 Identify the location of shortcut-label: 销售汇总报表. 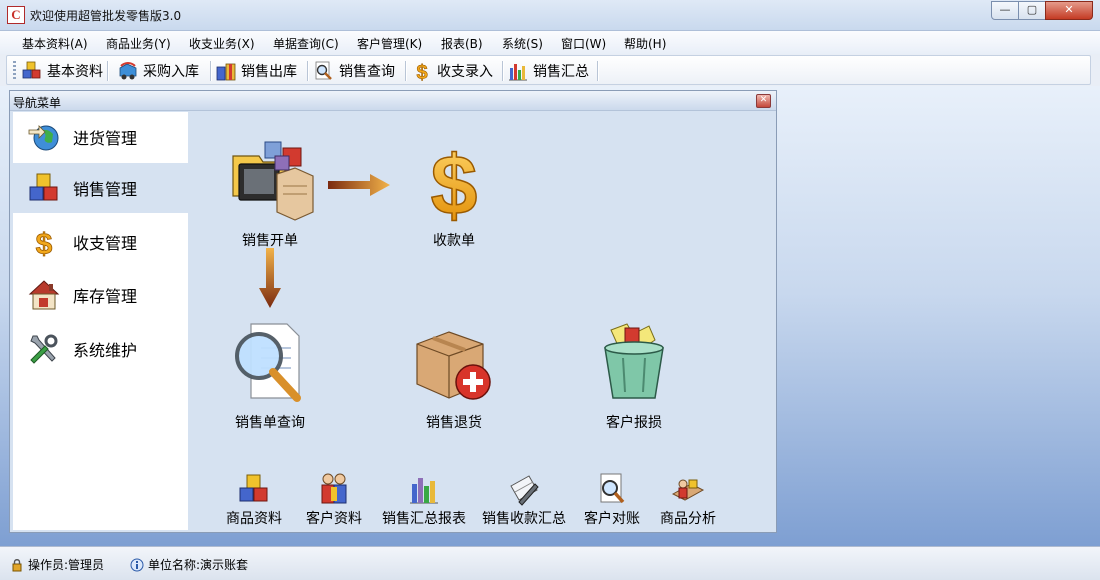
(424, 519).